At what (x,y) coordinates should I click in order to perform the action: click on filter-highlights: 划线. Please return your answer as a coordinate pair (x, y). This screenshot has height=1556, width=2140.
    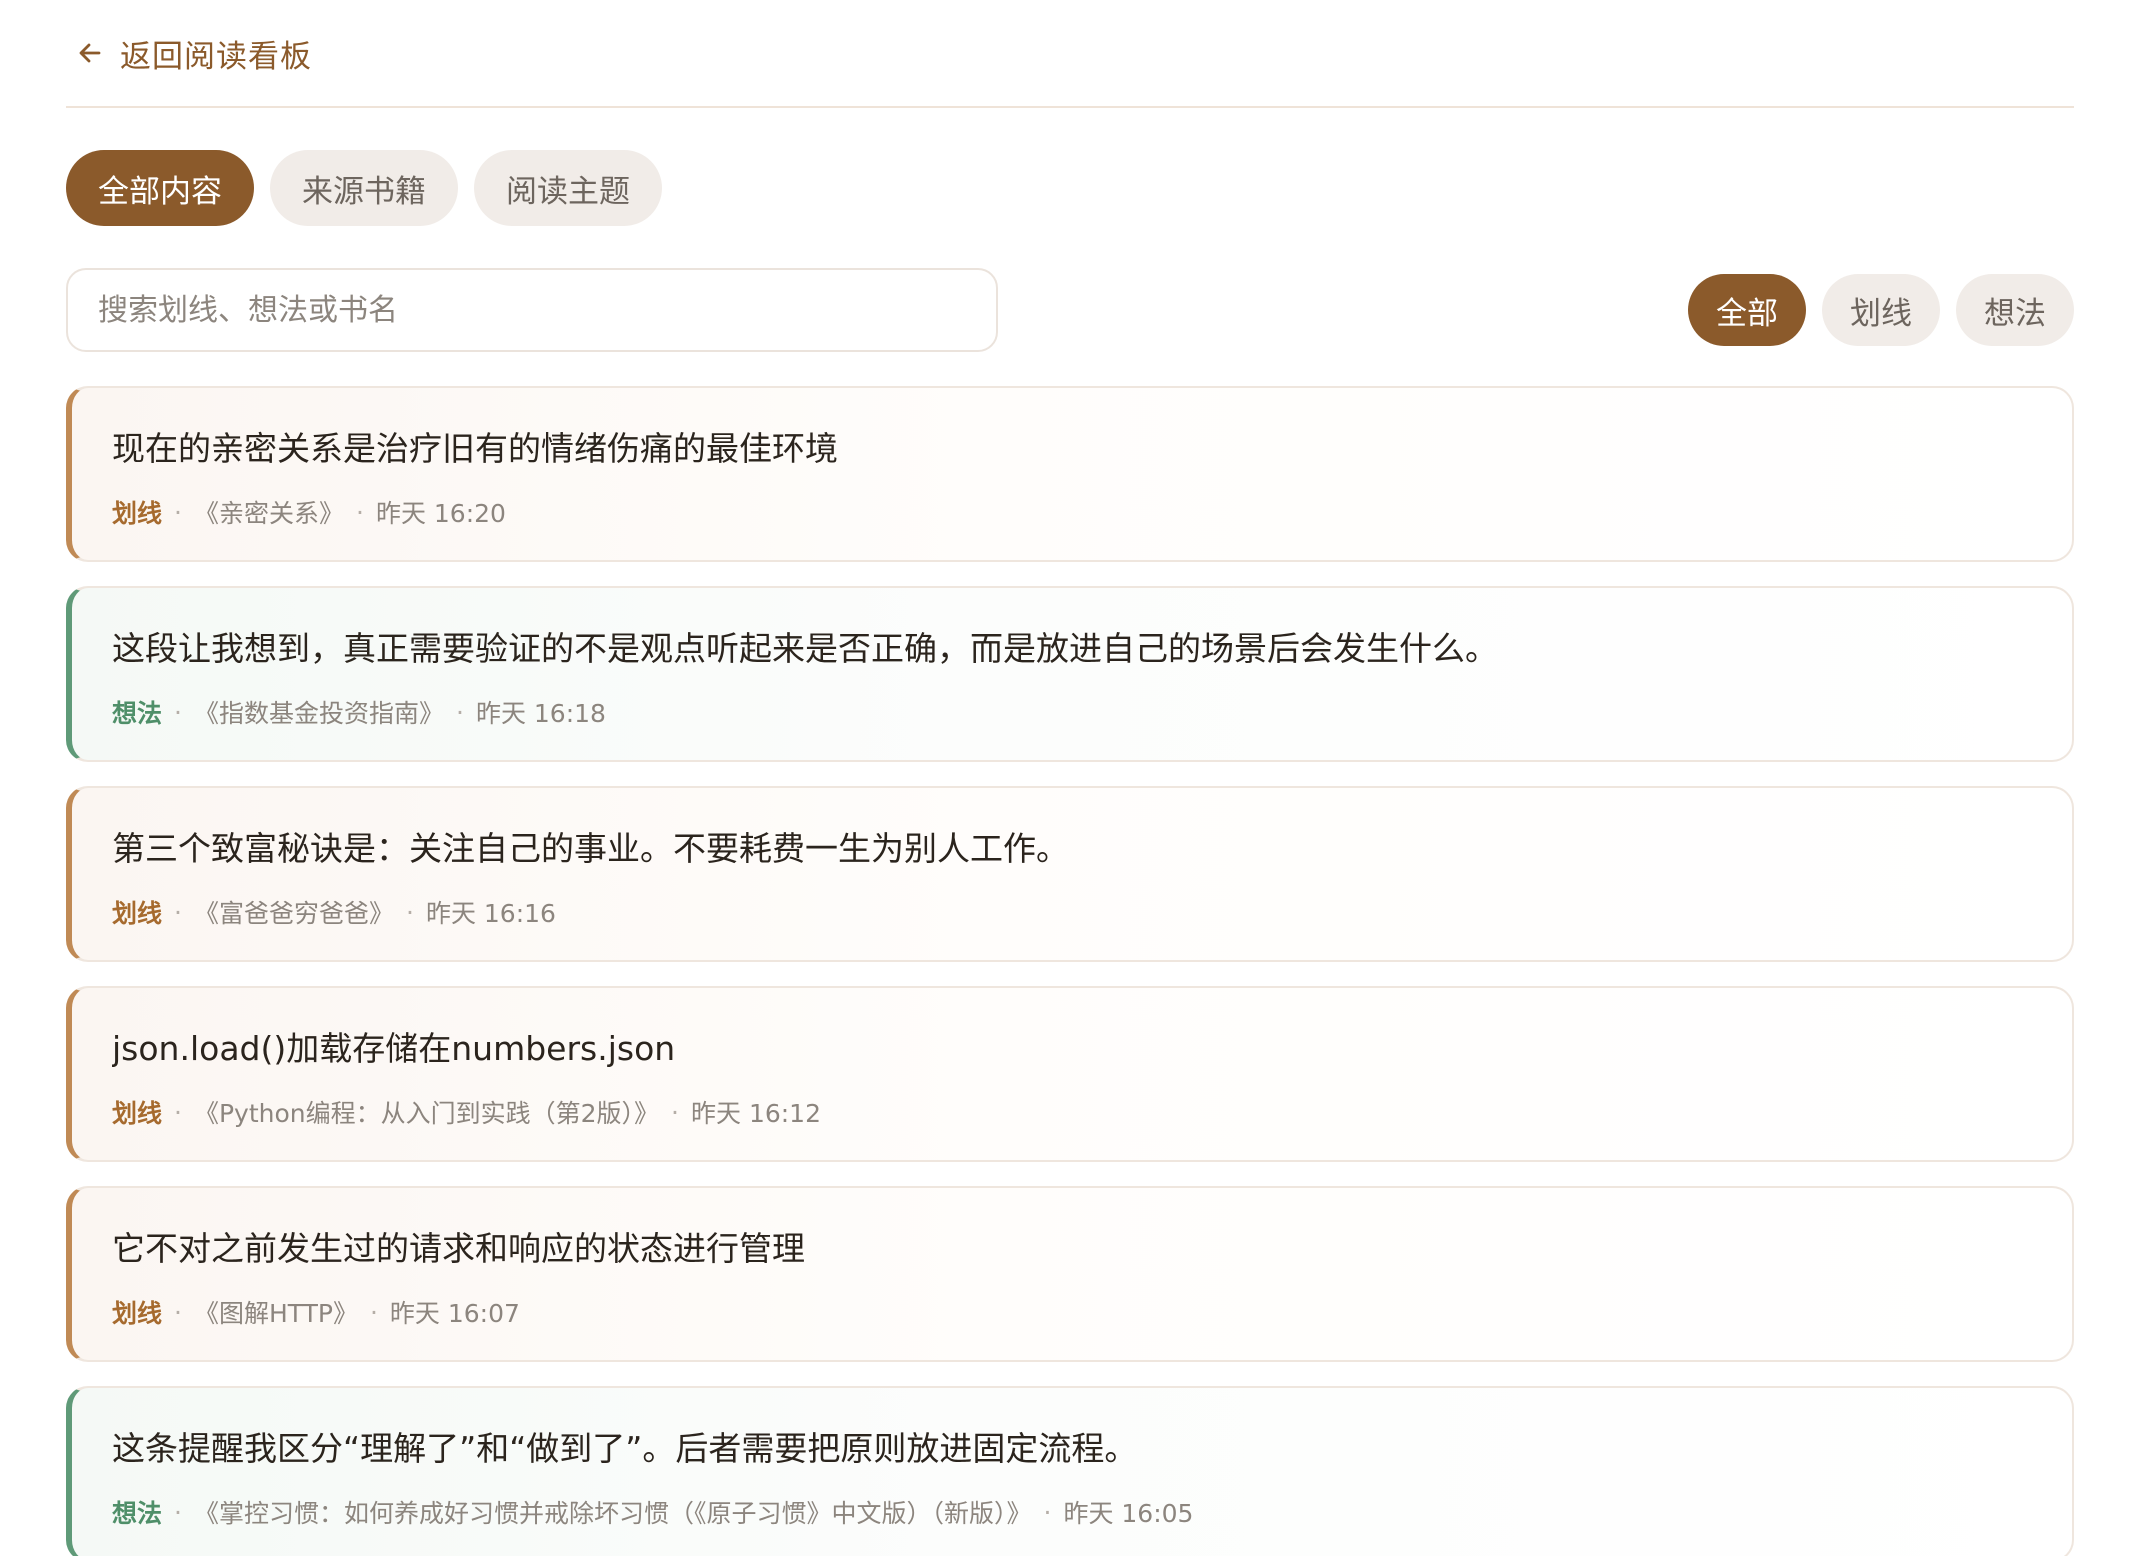
    Looking at the image, I should click on (1881, 310).